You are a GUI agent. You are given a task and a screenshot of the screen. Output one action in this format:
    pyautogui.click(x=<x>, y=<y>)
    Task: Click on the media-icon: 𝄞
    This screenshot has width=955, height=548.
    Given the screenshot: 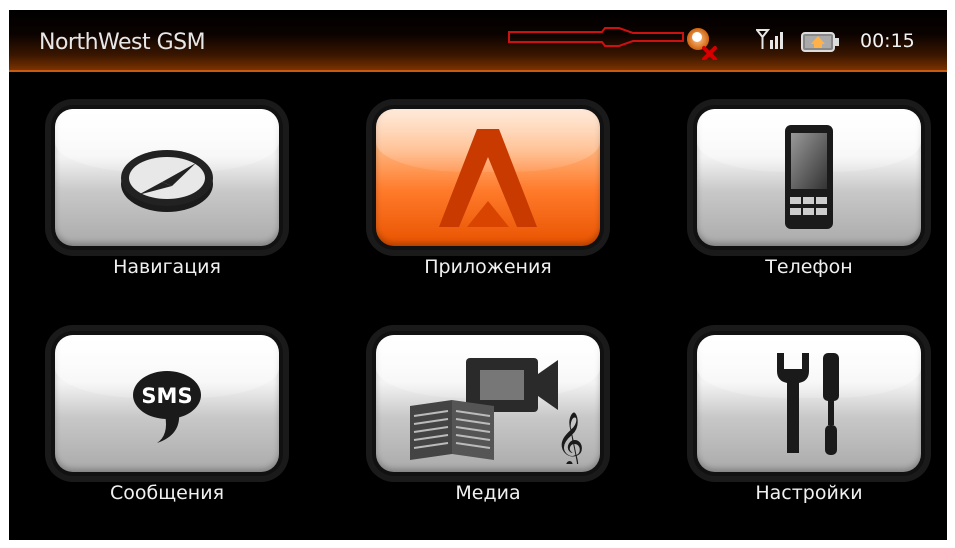 What is the action you would take?
    pyautogui.click(x=497, y=410)
    